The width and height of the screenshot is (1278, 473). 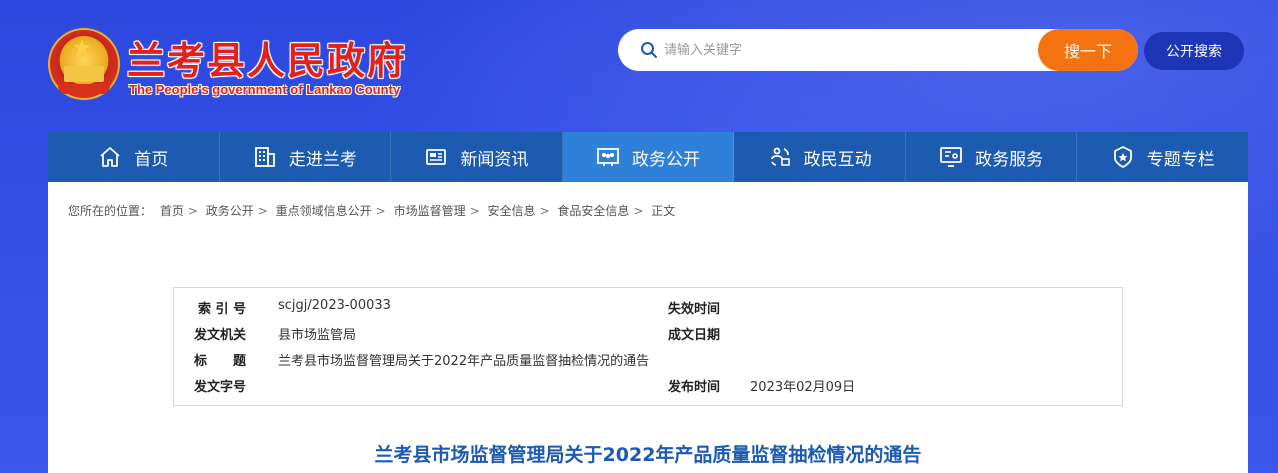 I want to click on newspaper-icon, so click(x=436, y=157).